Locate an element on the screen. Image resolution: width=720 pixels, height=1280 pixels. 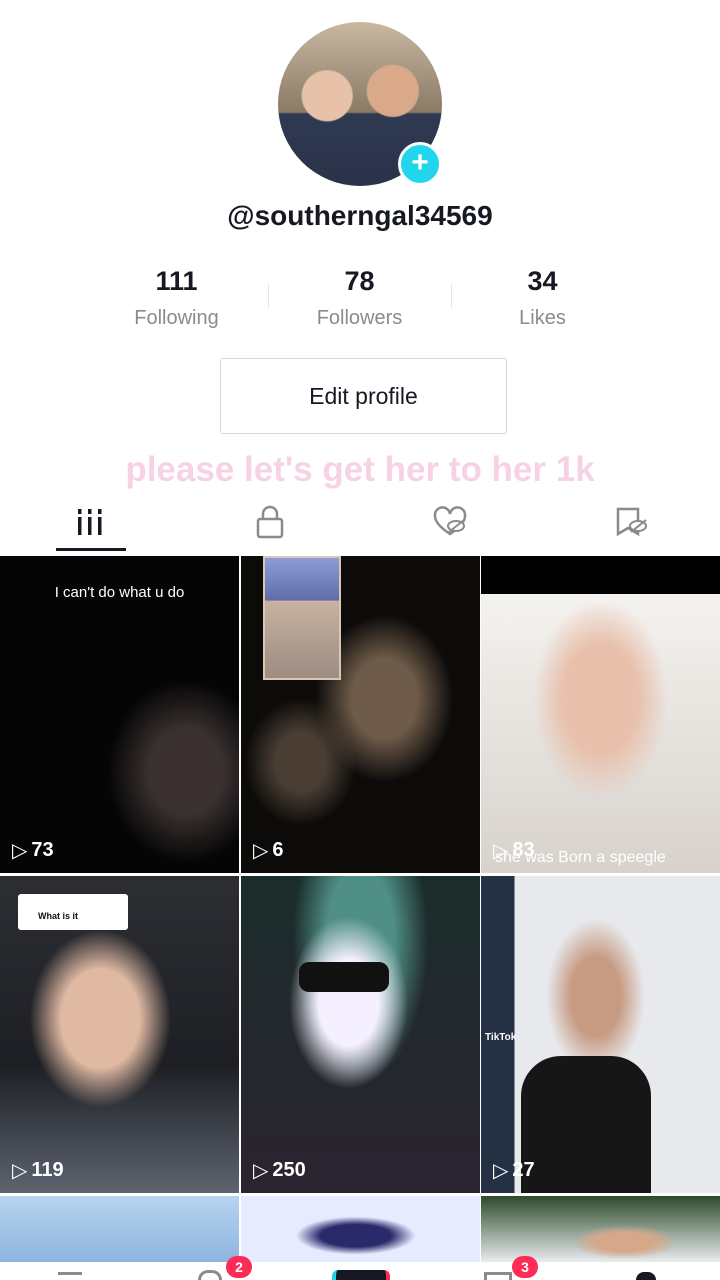
discover-icon is located at coordinates (210, 1275).